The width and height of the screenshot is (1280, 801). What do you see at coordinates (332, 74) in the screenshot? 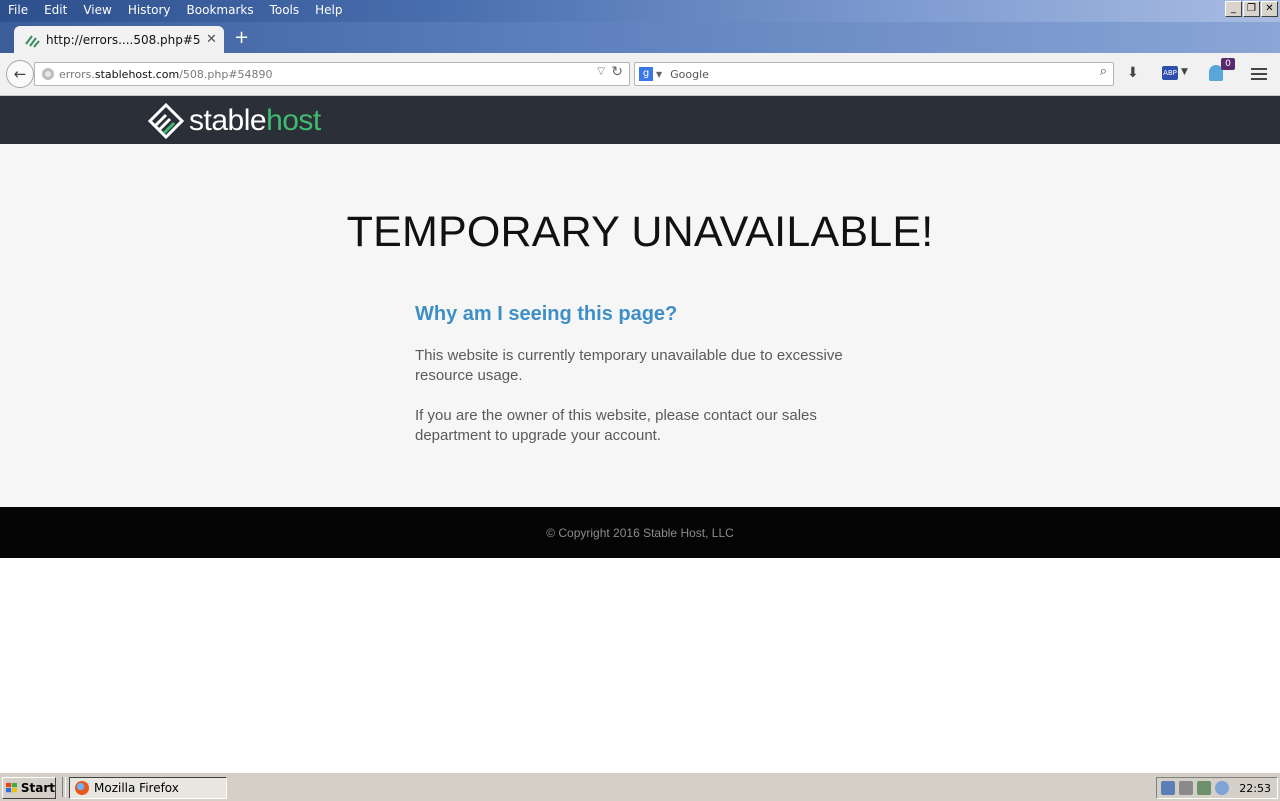
I see `url-bar: errors.stablehost.com/508.php#54890 ▽ ↻` at bounding box center [332, 74].